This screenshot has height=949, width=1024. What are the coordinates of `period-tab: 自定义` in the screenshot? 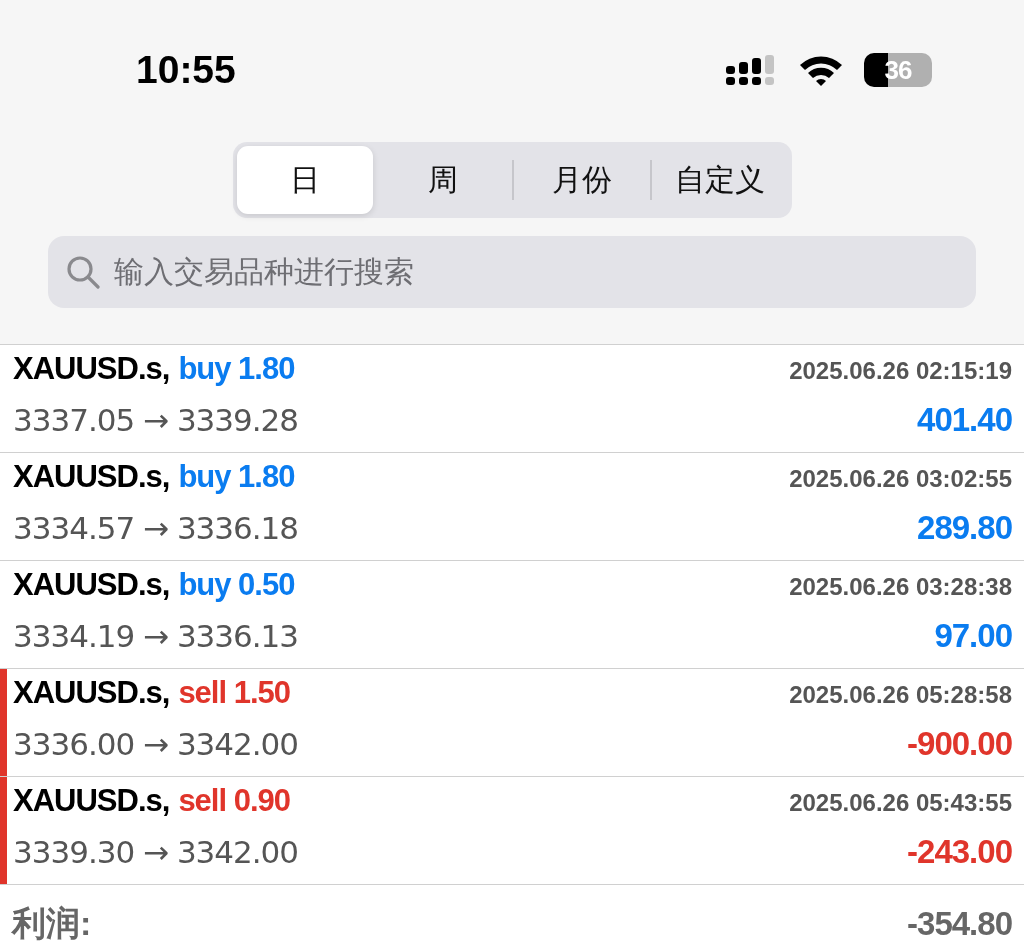 It's located at (719, 180).